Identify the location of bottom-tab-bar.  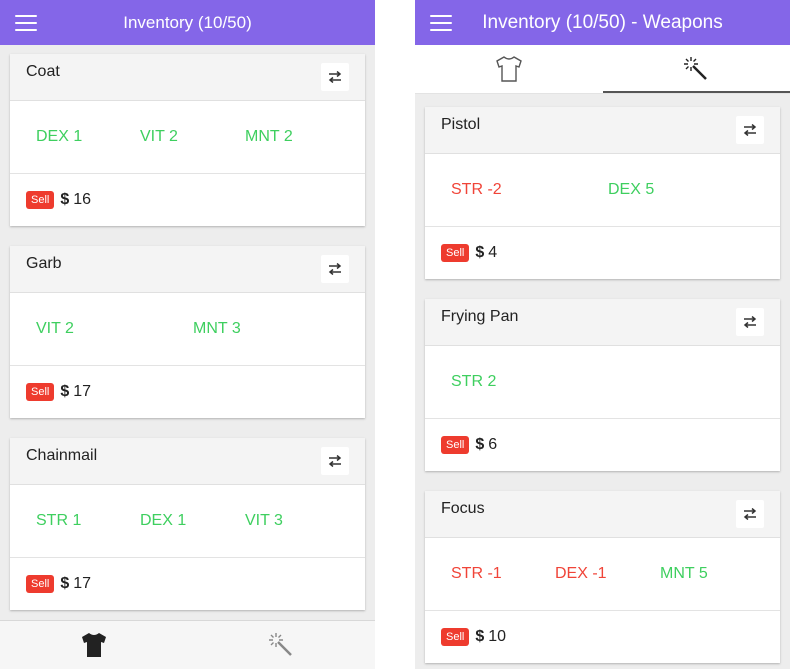
(187, 644).